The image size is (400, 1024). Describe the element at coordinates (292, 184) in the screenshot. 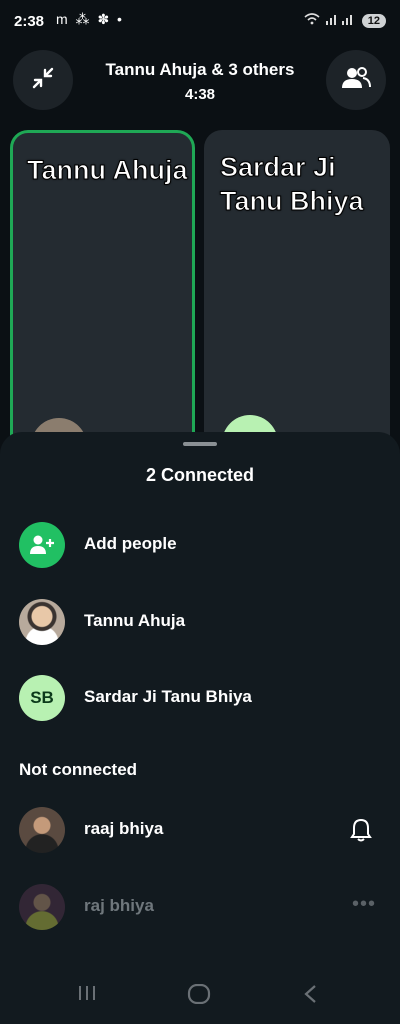

I see `tile-name: Sardar Ji Tanu Bhiya` at that location.